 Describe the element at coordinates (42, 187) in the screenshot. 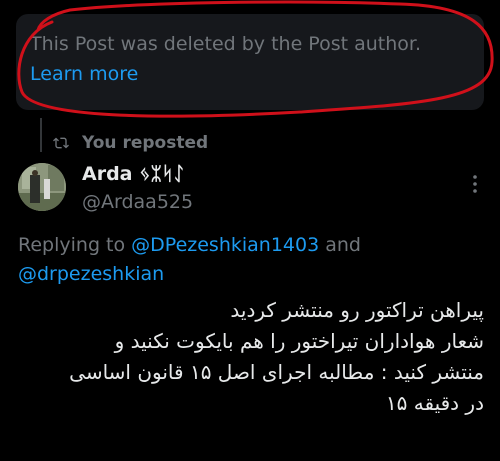

I see `avatar` at that location.